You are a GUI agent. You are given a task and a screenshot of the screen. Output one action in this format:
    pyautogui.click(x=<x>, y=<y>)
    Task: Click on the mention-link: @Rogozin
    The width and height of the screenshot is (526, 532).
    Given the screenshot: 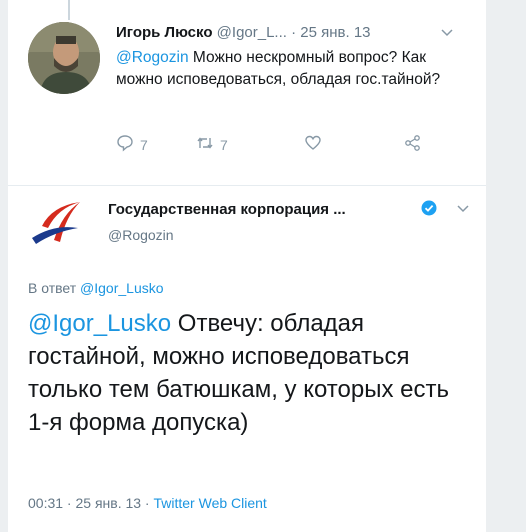 What is the action you would take?
    pyautogui.click(x=152, y=57)
    